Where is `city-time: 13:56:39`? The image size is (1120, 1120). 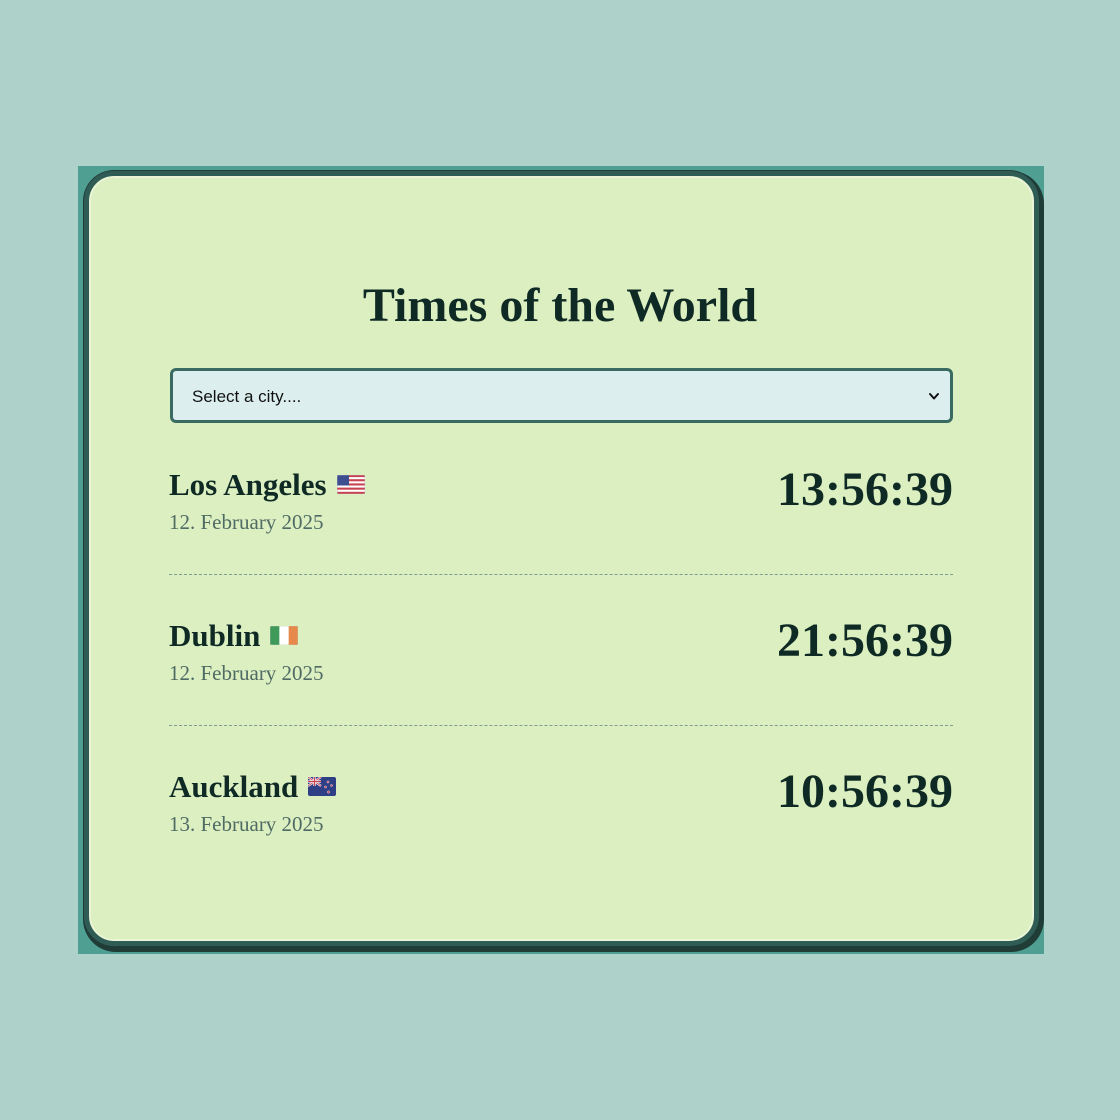
city-time: 13:56:39 is located at coordinates (865, 489).